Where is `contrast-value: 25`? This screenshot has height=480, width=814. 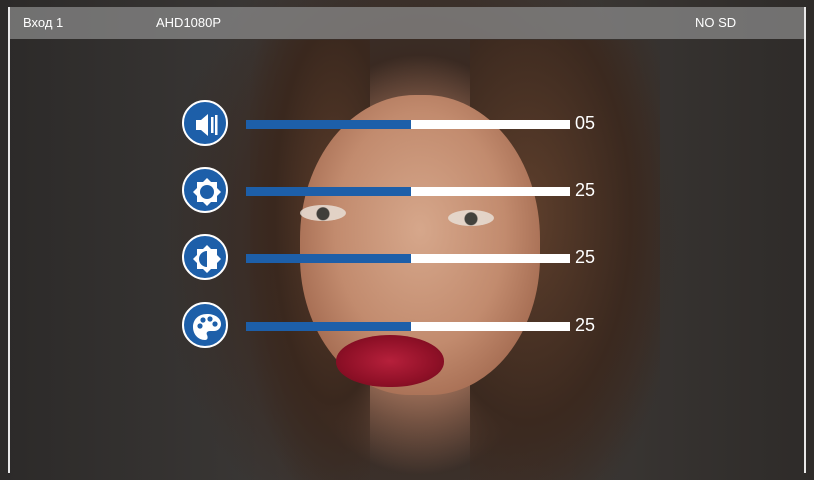
contrast-value: 25 is located at coordinates (585, 257).